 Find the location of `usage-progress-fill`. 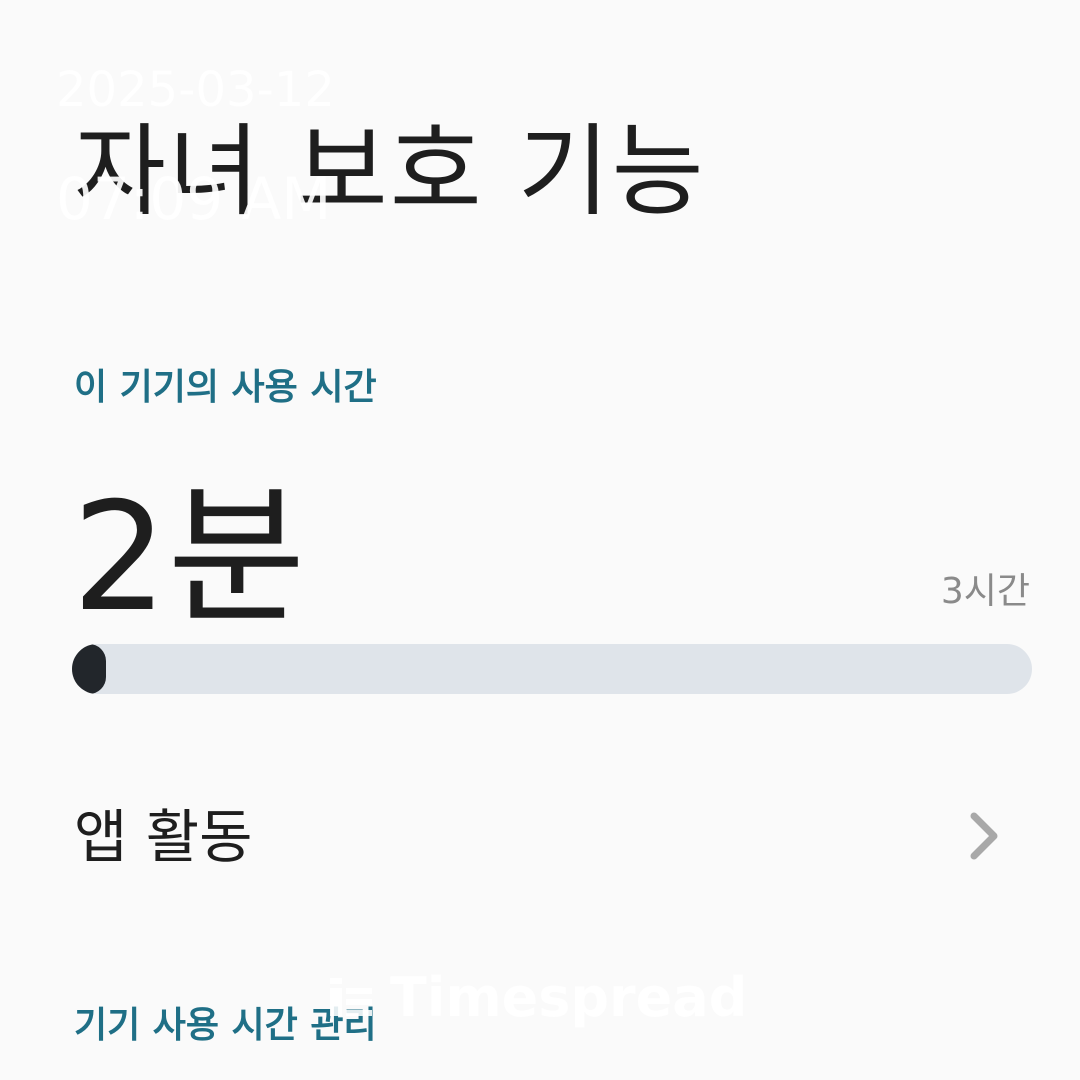

usage-progress-fill is located at coordinates (89, 669).